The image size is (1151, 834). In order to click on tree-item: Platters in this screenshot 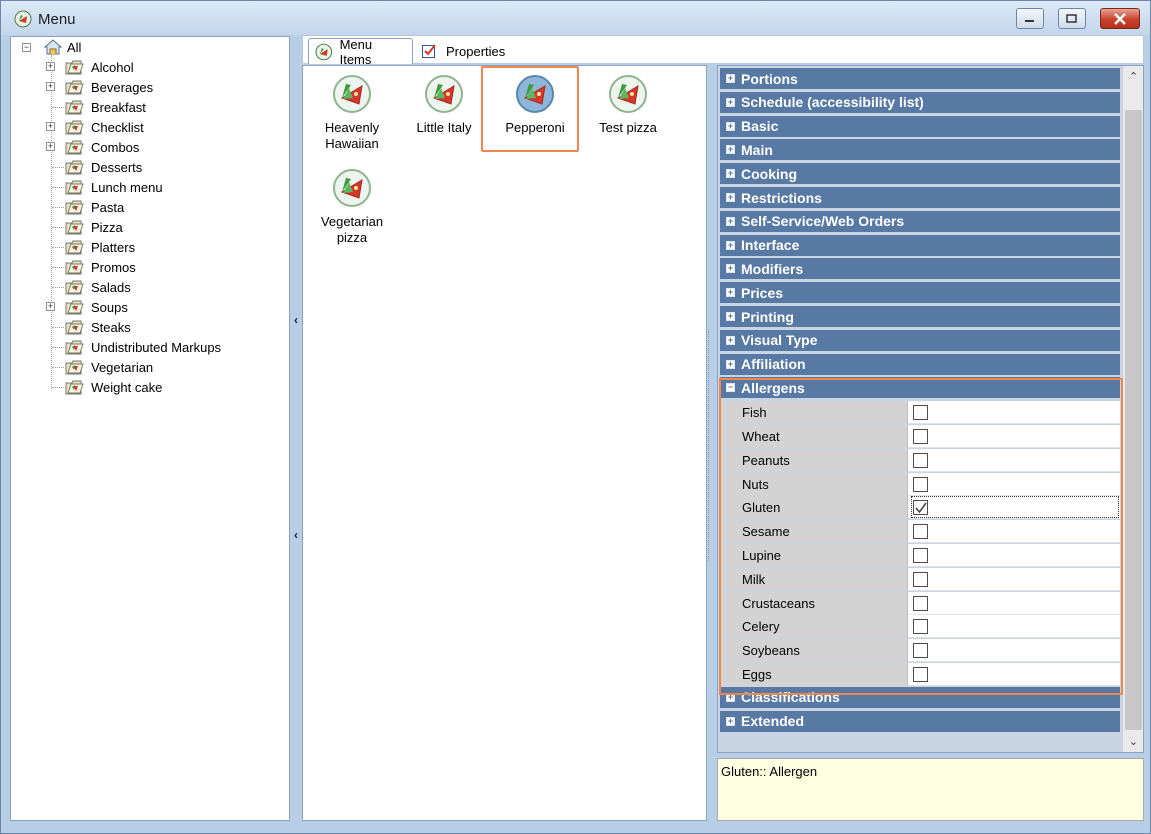, I will do `click(113, 247)`.